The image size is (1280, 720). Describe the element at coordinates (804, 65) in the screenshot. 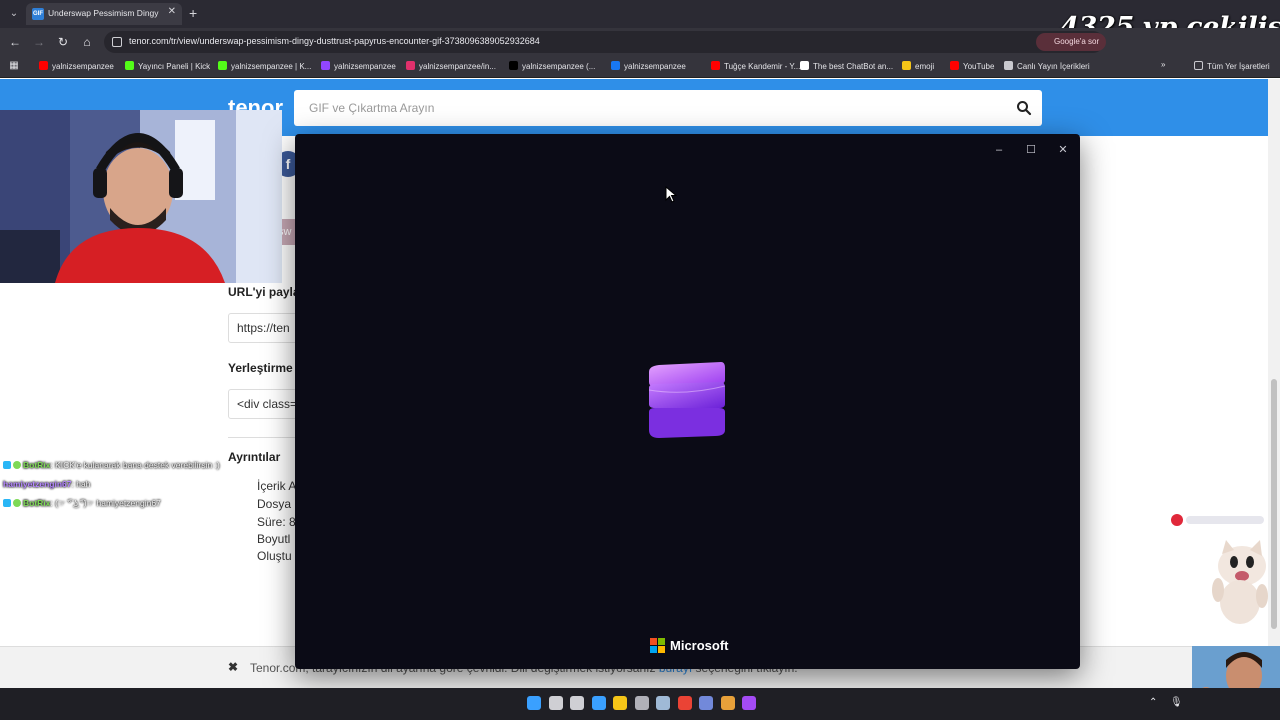

I see `chatbot-icon` at that location.